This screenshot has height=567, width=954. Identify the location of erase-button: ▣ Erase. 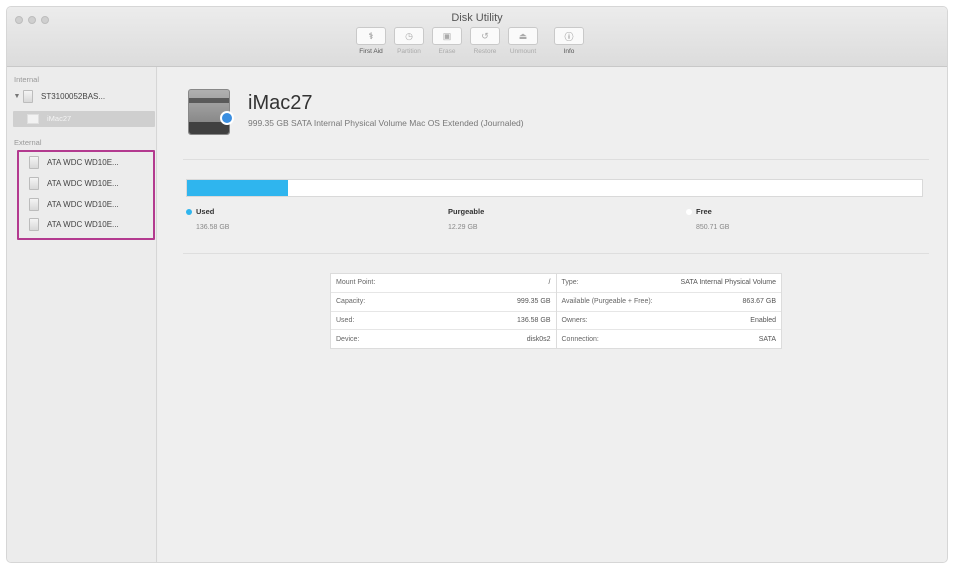
(447, 41).